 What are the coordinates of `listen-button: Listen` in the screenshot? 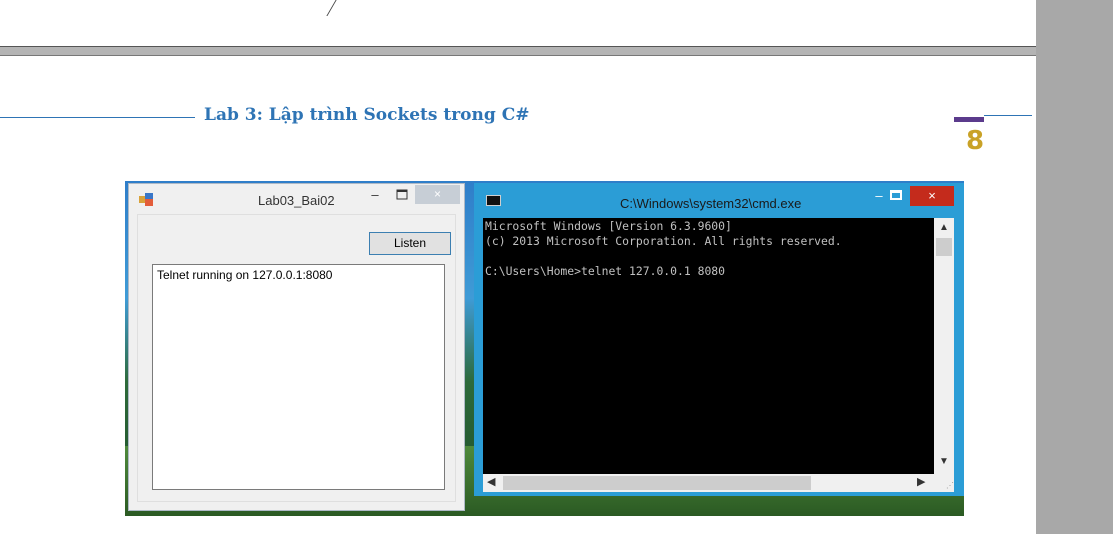 It's located at (410, 243).